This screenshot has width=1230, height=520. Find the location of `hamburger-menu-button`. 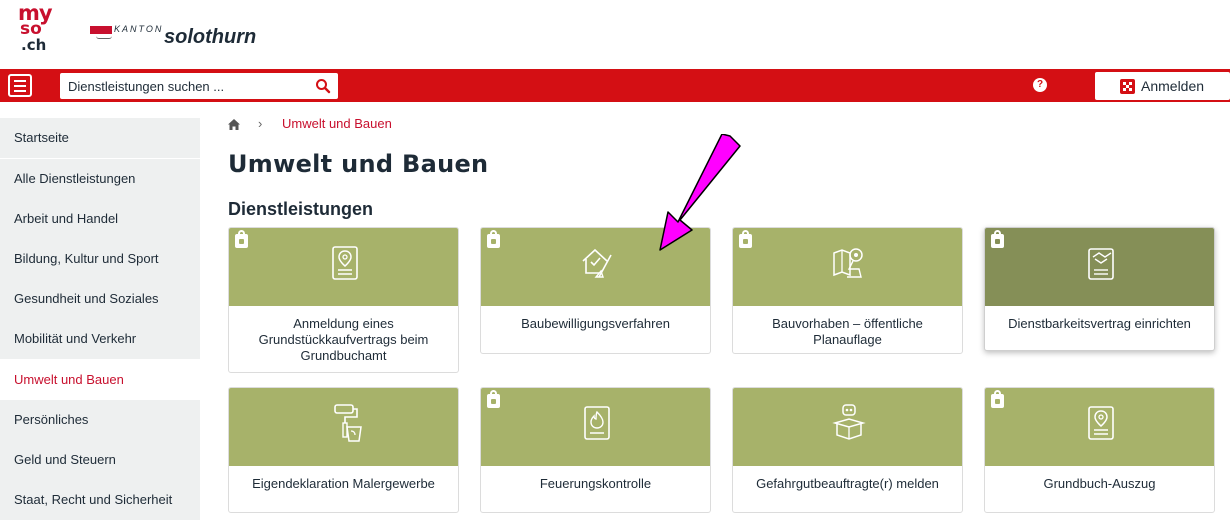

hamburger-menu-button is located at coordinates (20, 85).